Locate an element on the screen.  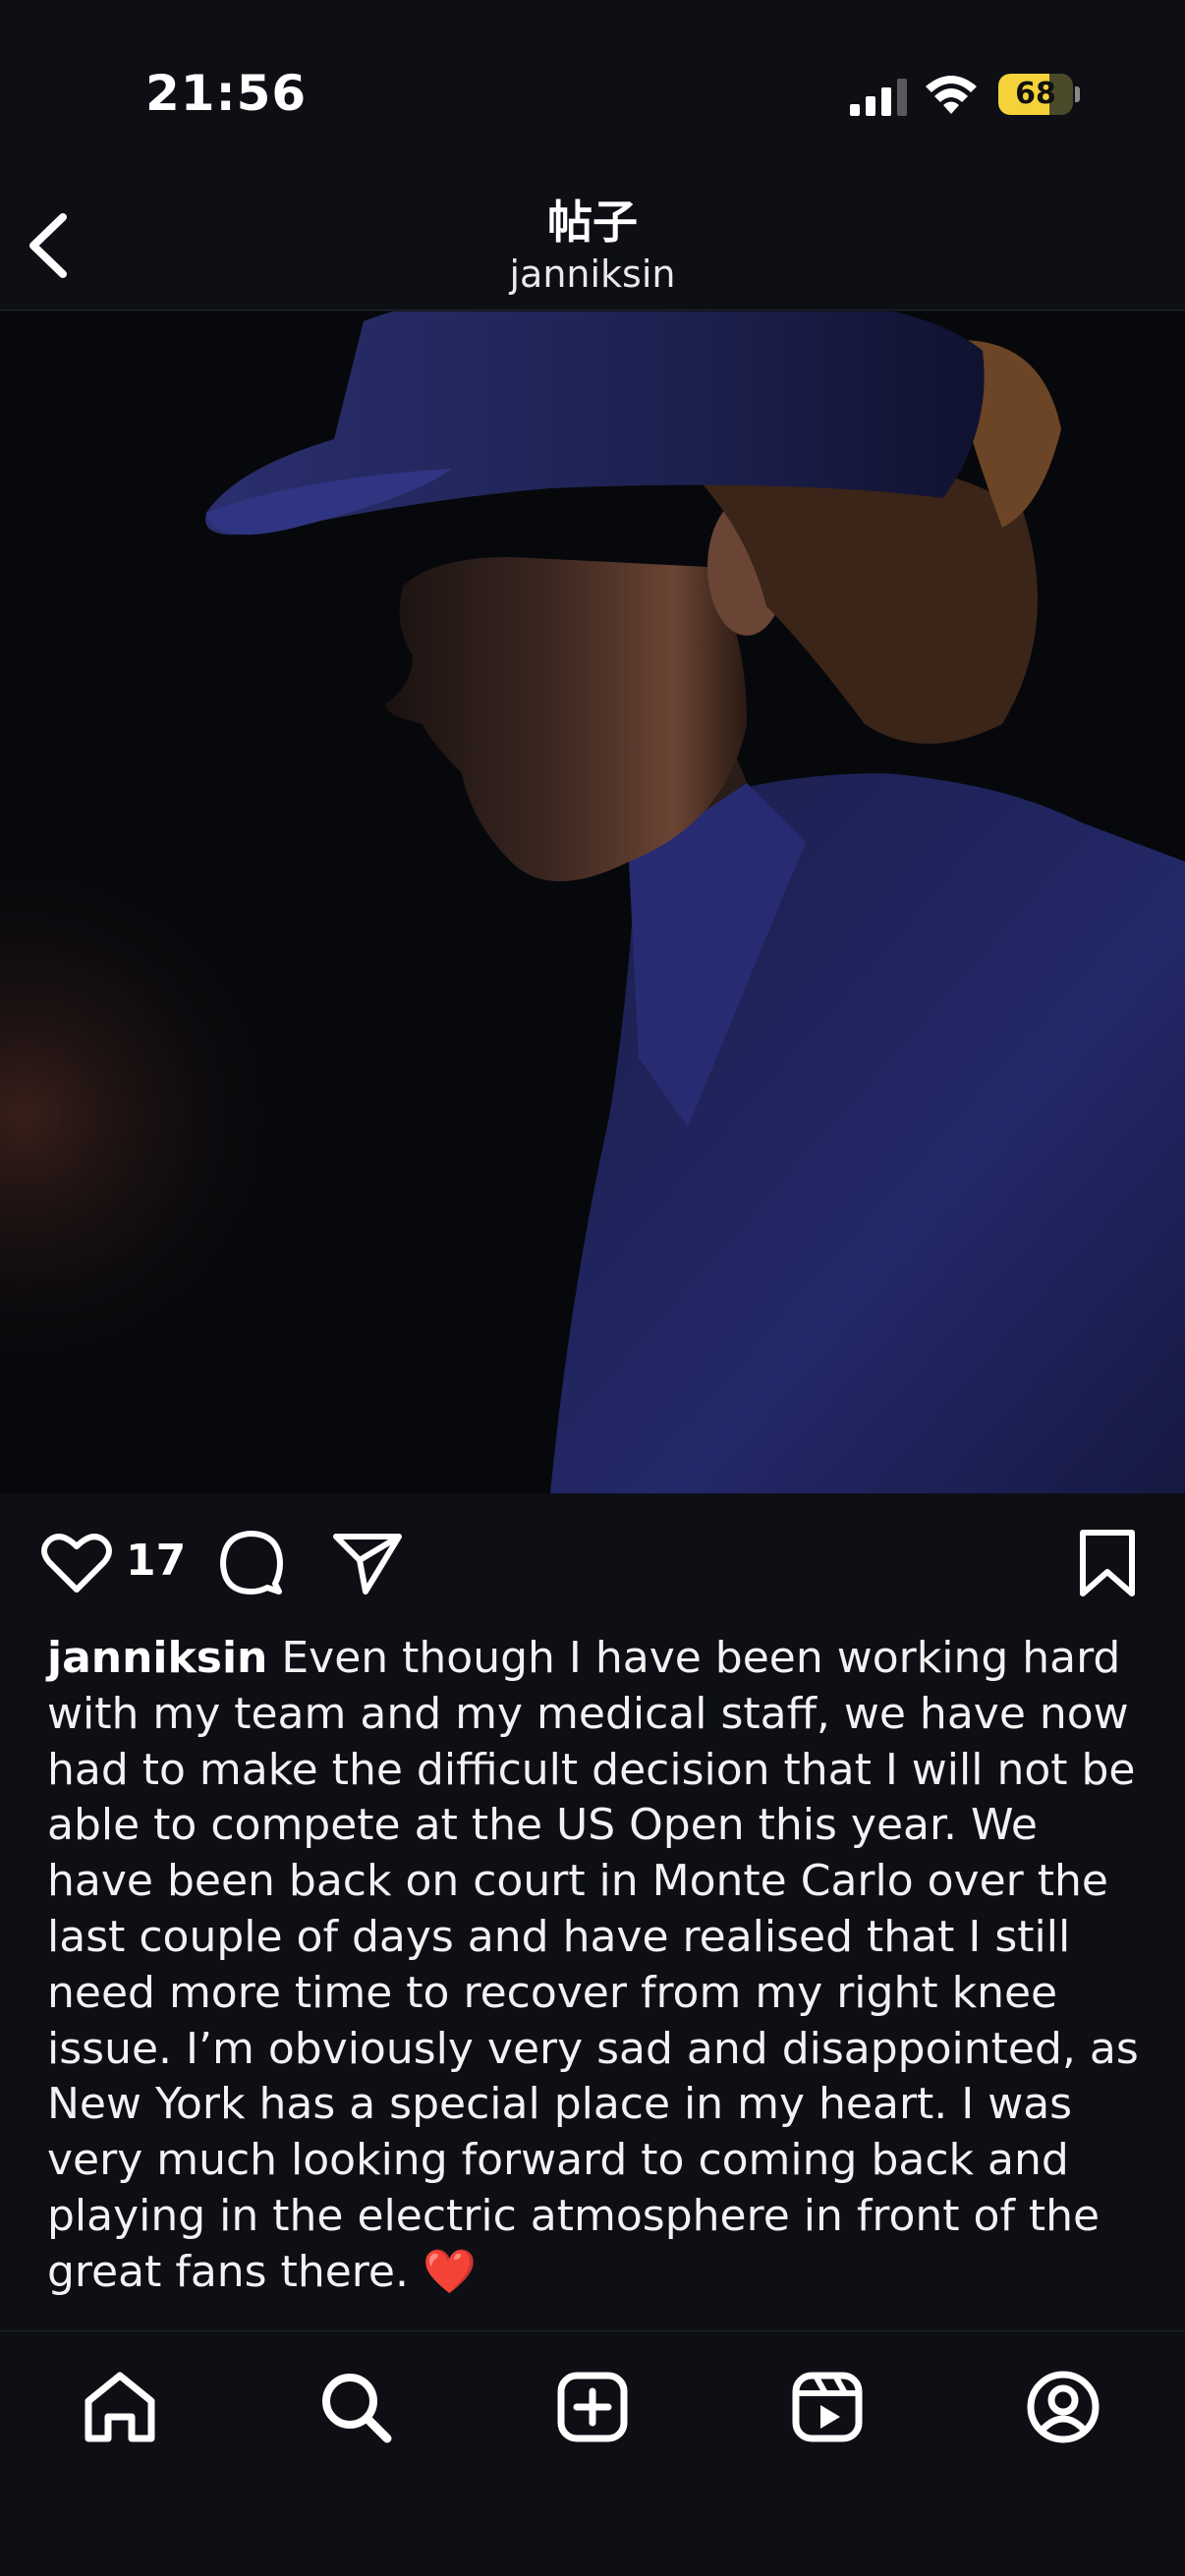
reels-icon is located at coordinates (828, 2407).